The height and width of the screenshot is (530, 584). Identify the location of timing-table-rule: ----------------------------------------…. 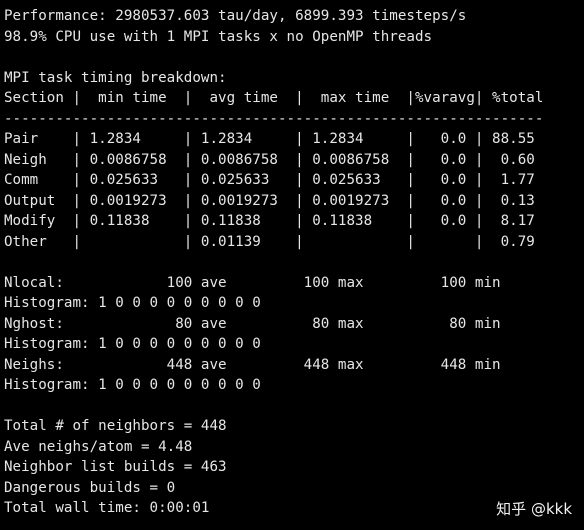
(274, 118).